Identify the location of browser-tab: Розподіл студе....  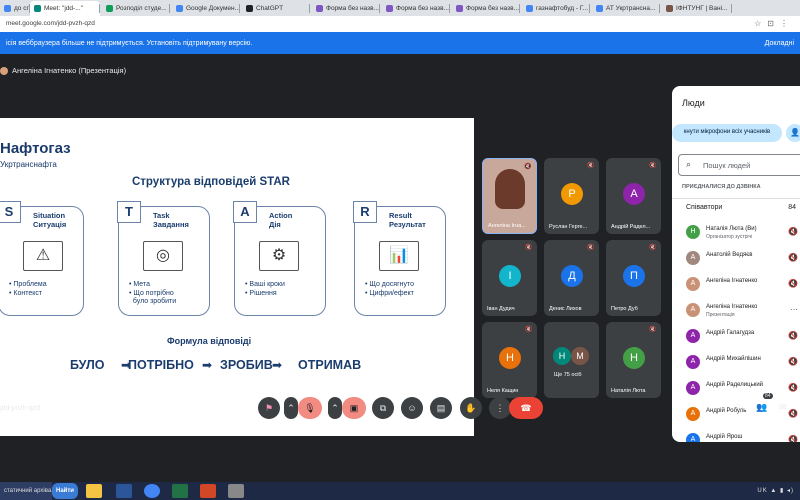
(136, 8).